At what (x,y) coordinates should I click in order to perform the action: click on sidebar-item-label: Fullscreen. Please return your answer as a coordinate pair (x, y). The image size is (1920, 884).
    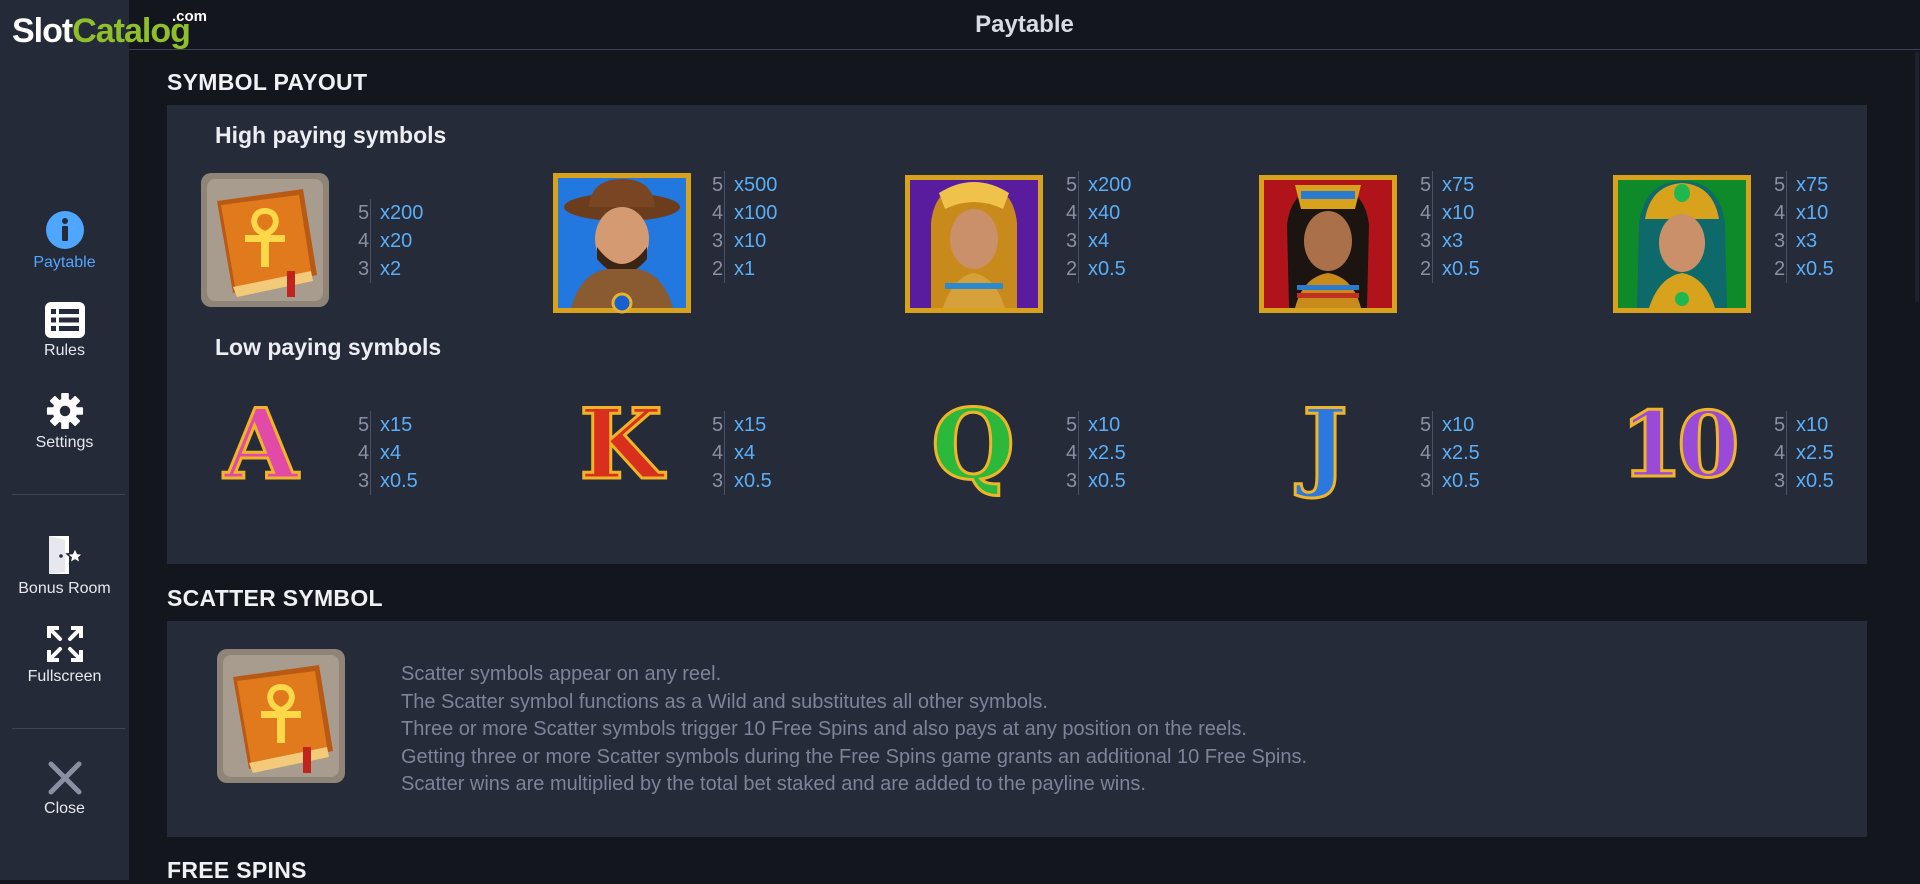
    Looking at the image, I should click on (64, 676).